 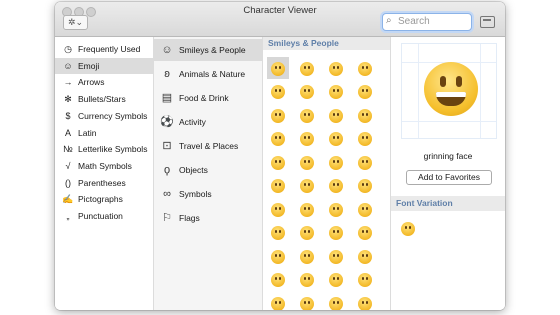 What do you see at coordinates (487, 22) in the screenshot?
I see `sidebar-toggle-button` at bounding box center [487, 22].